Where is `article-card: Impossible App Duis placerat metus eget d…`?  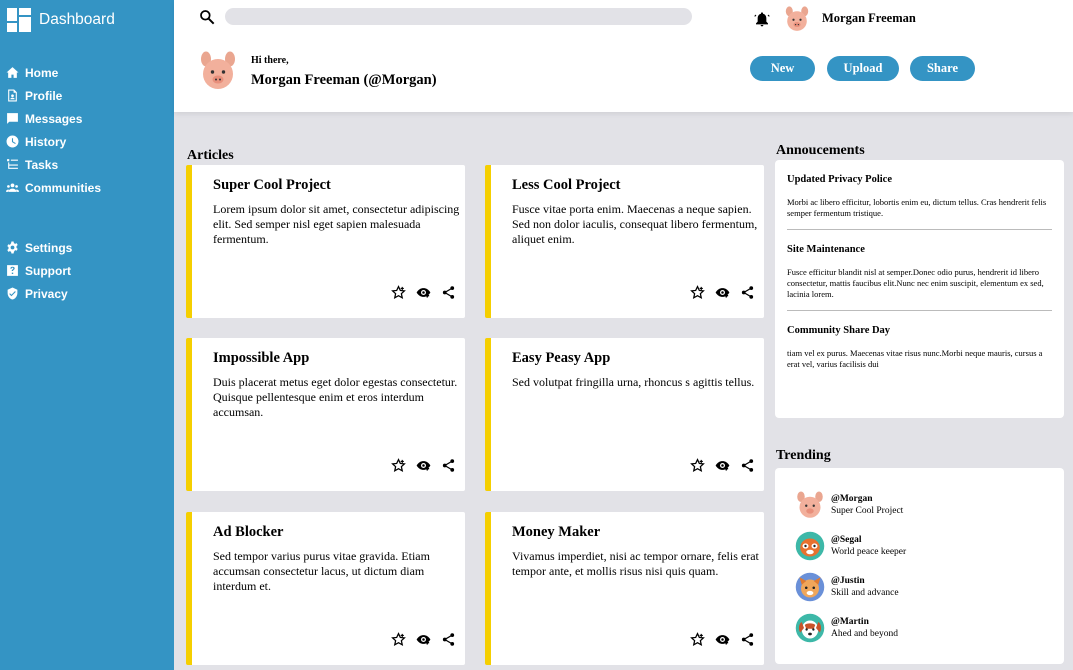
article-card: Impossible App Duis placerat metus eget d… is located at coordinates (325, 414).